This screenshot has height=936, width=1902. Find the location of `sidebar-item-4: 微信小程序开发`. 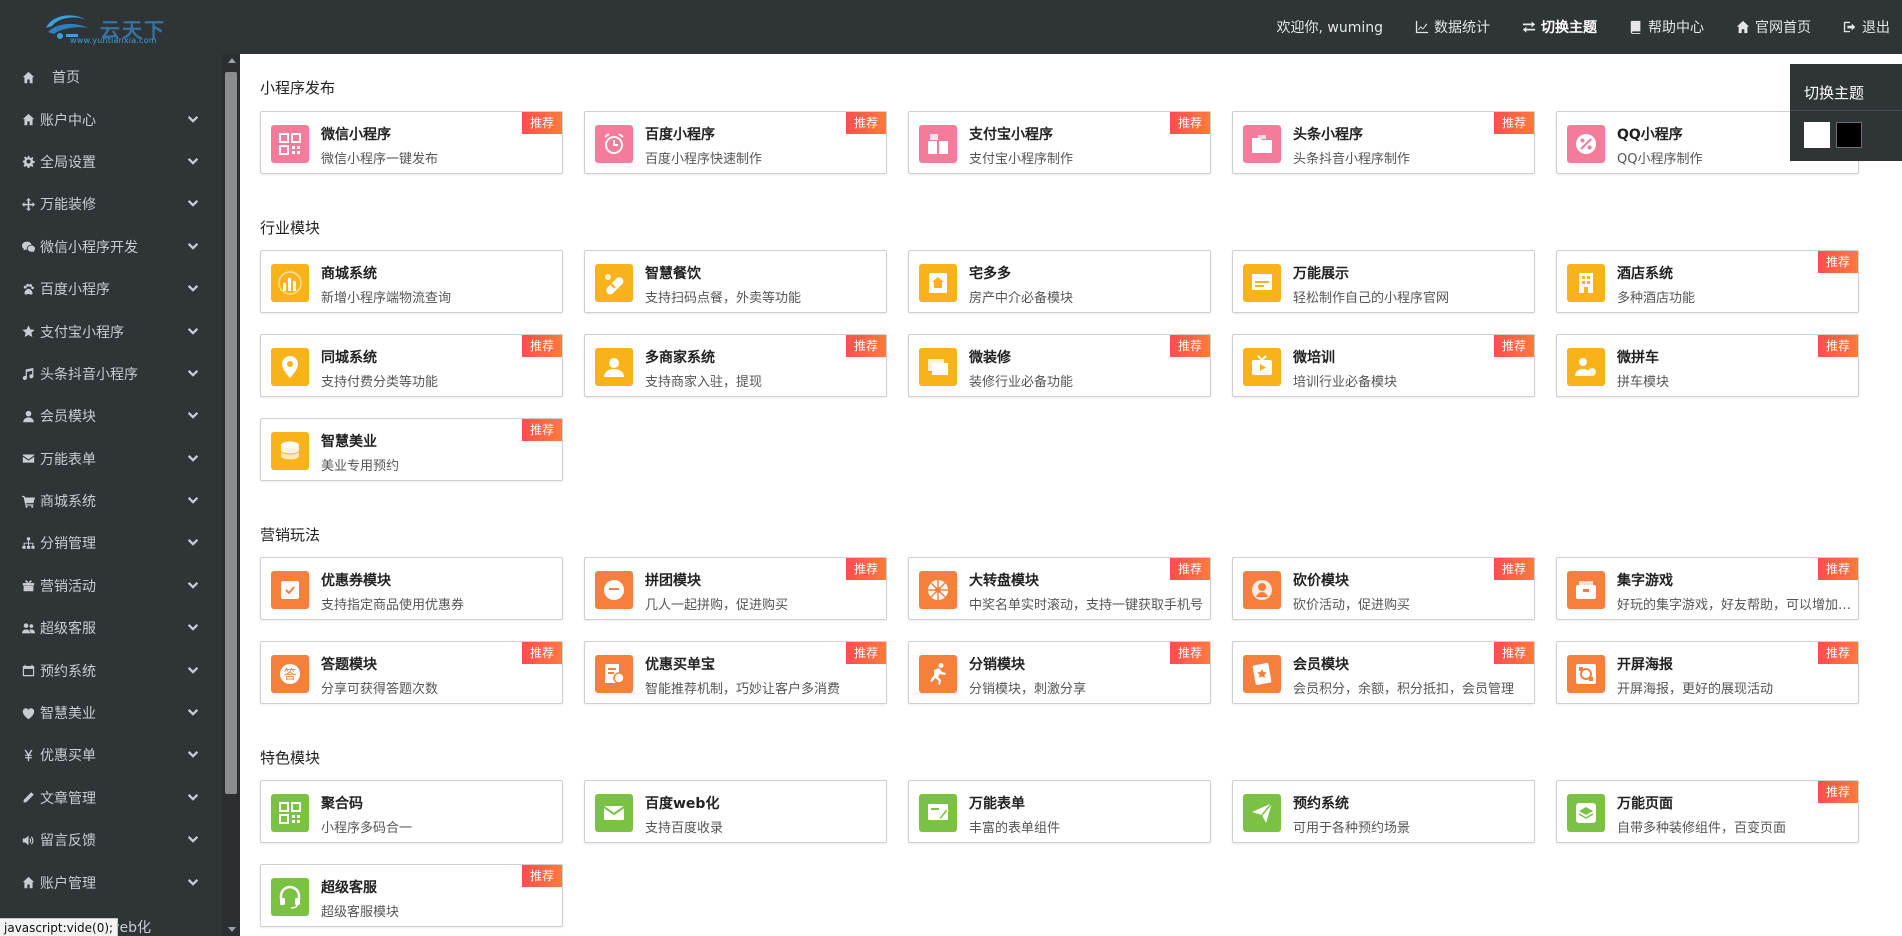

sidebar-item-4: 微信小程序开发 is located at coordinates (111, 247).